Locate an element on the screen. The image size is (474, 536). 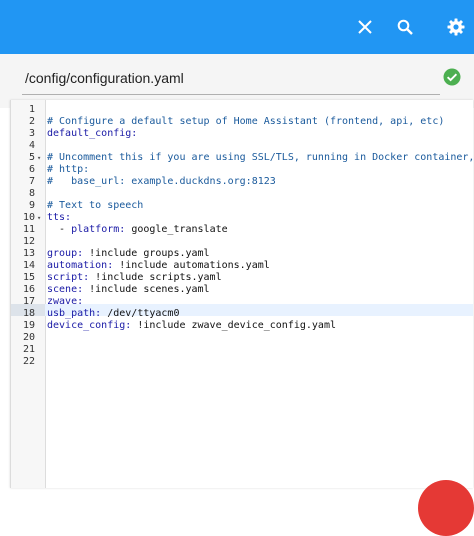
code-token-key: script: is located at coordinates (71, 277).